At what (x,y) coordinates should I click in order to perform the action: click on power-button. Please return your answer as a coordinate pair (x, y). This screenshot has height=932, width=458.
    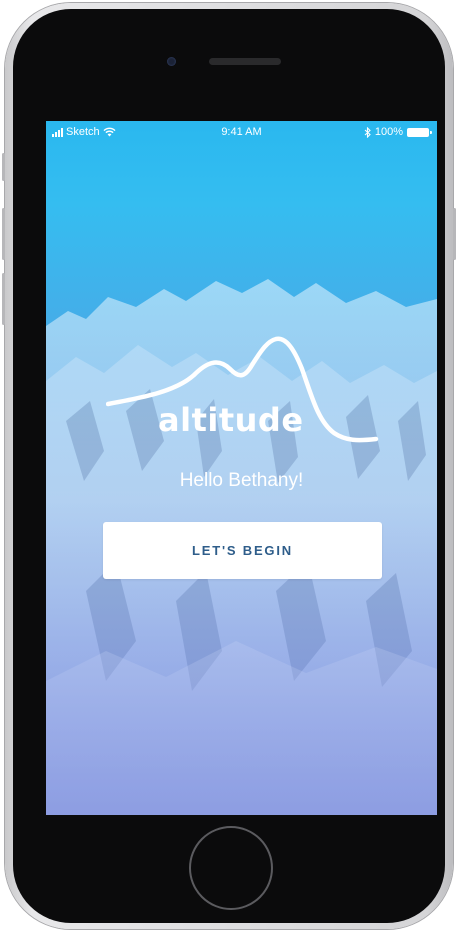
    Looking at the image, I should click on (454, 234).